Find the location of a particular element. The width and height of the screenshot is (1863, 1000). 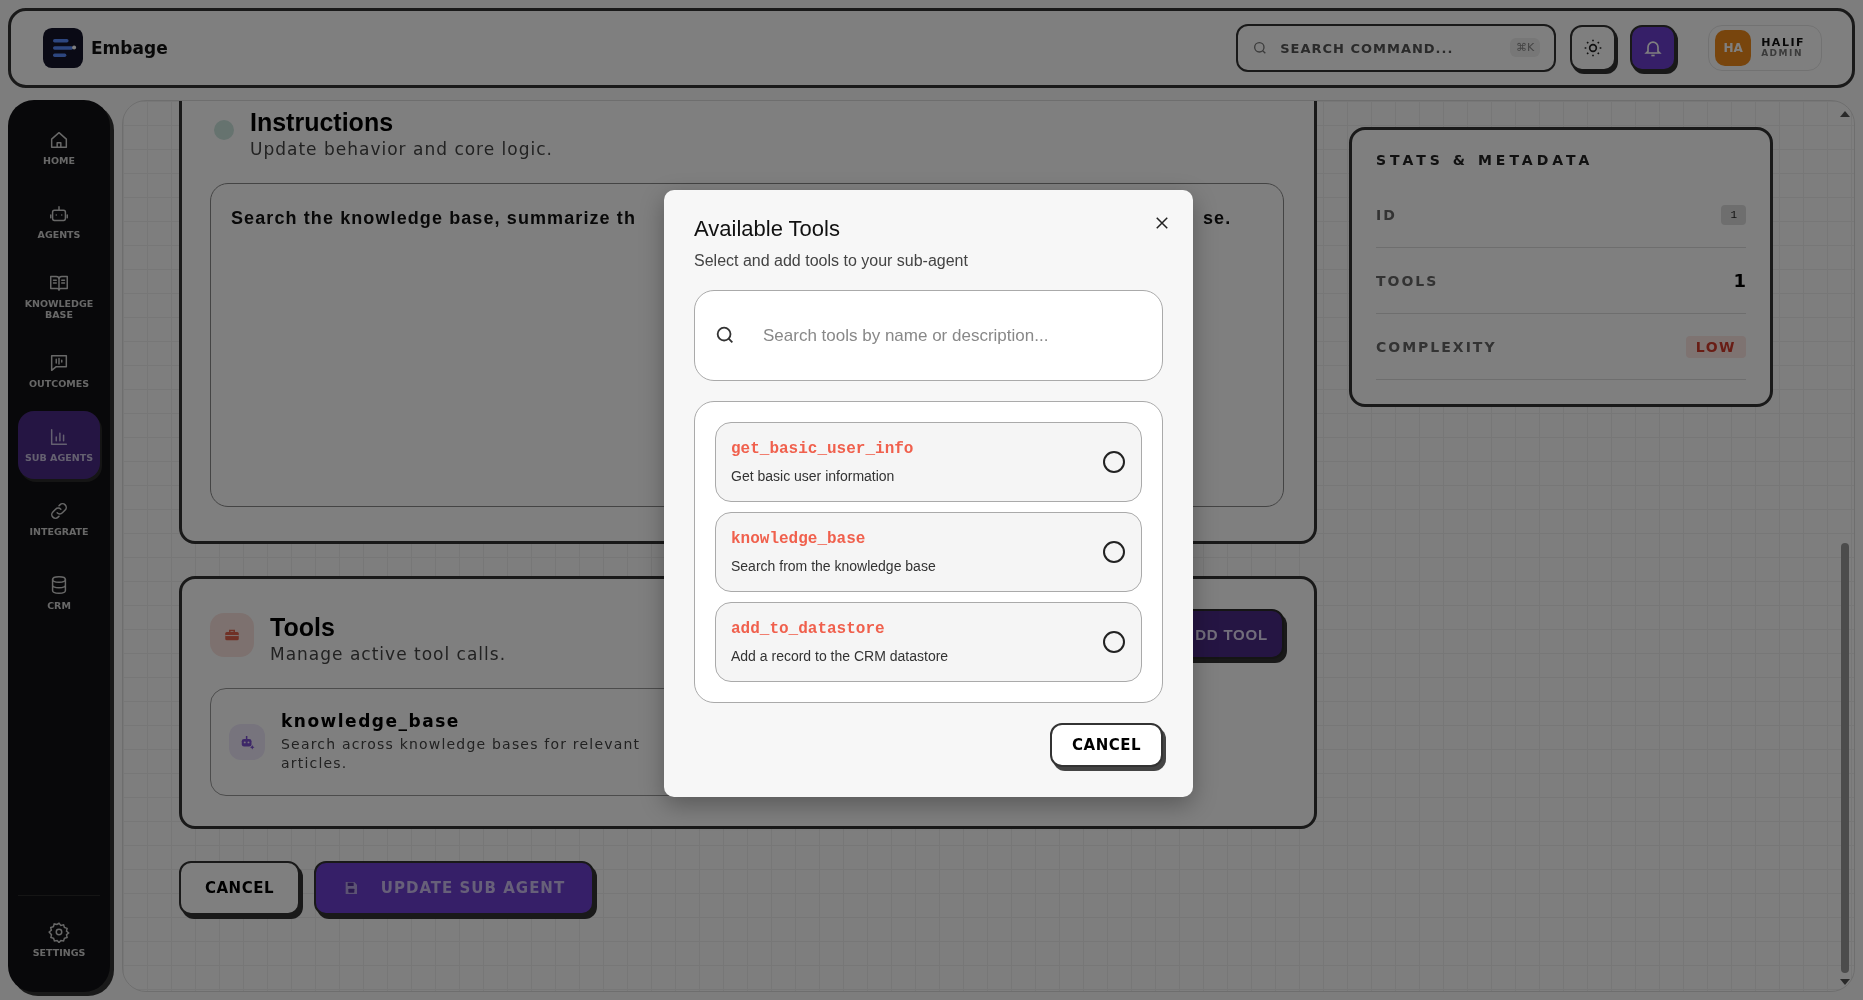

instructions-text-end: se. is located at coordinates (1217, 218).